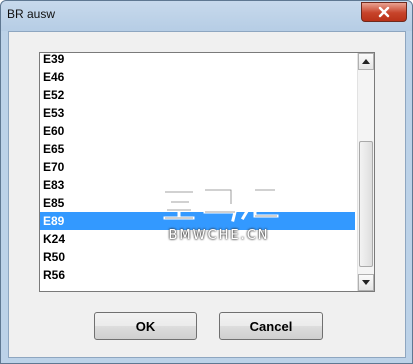 The image size is (413, 364). I want to click on arrow-down-icon, so click(366, 282).